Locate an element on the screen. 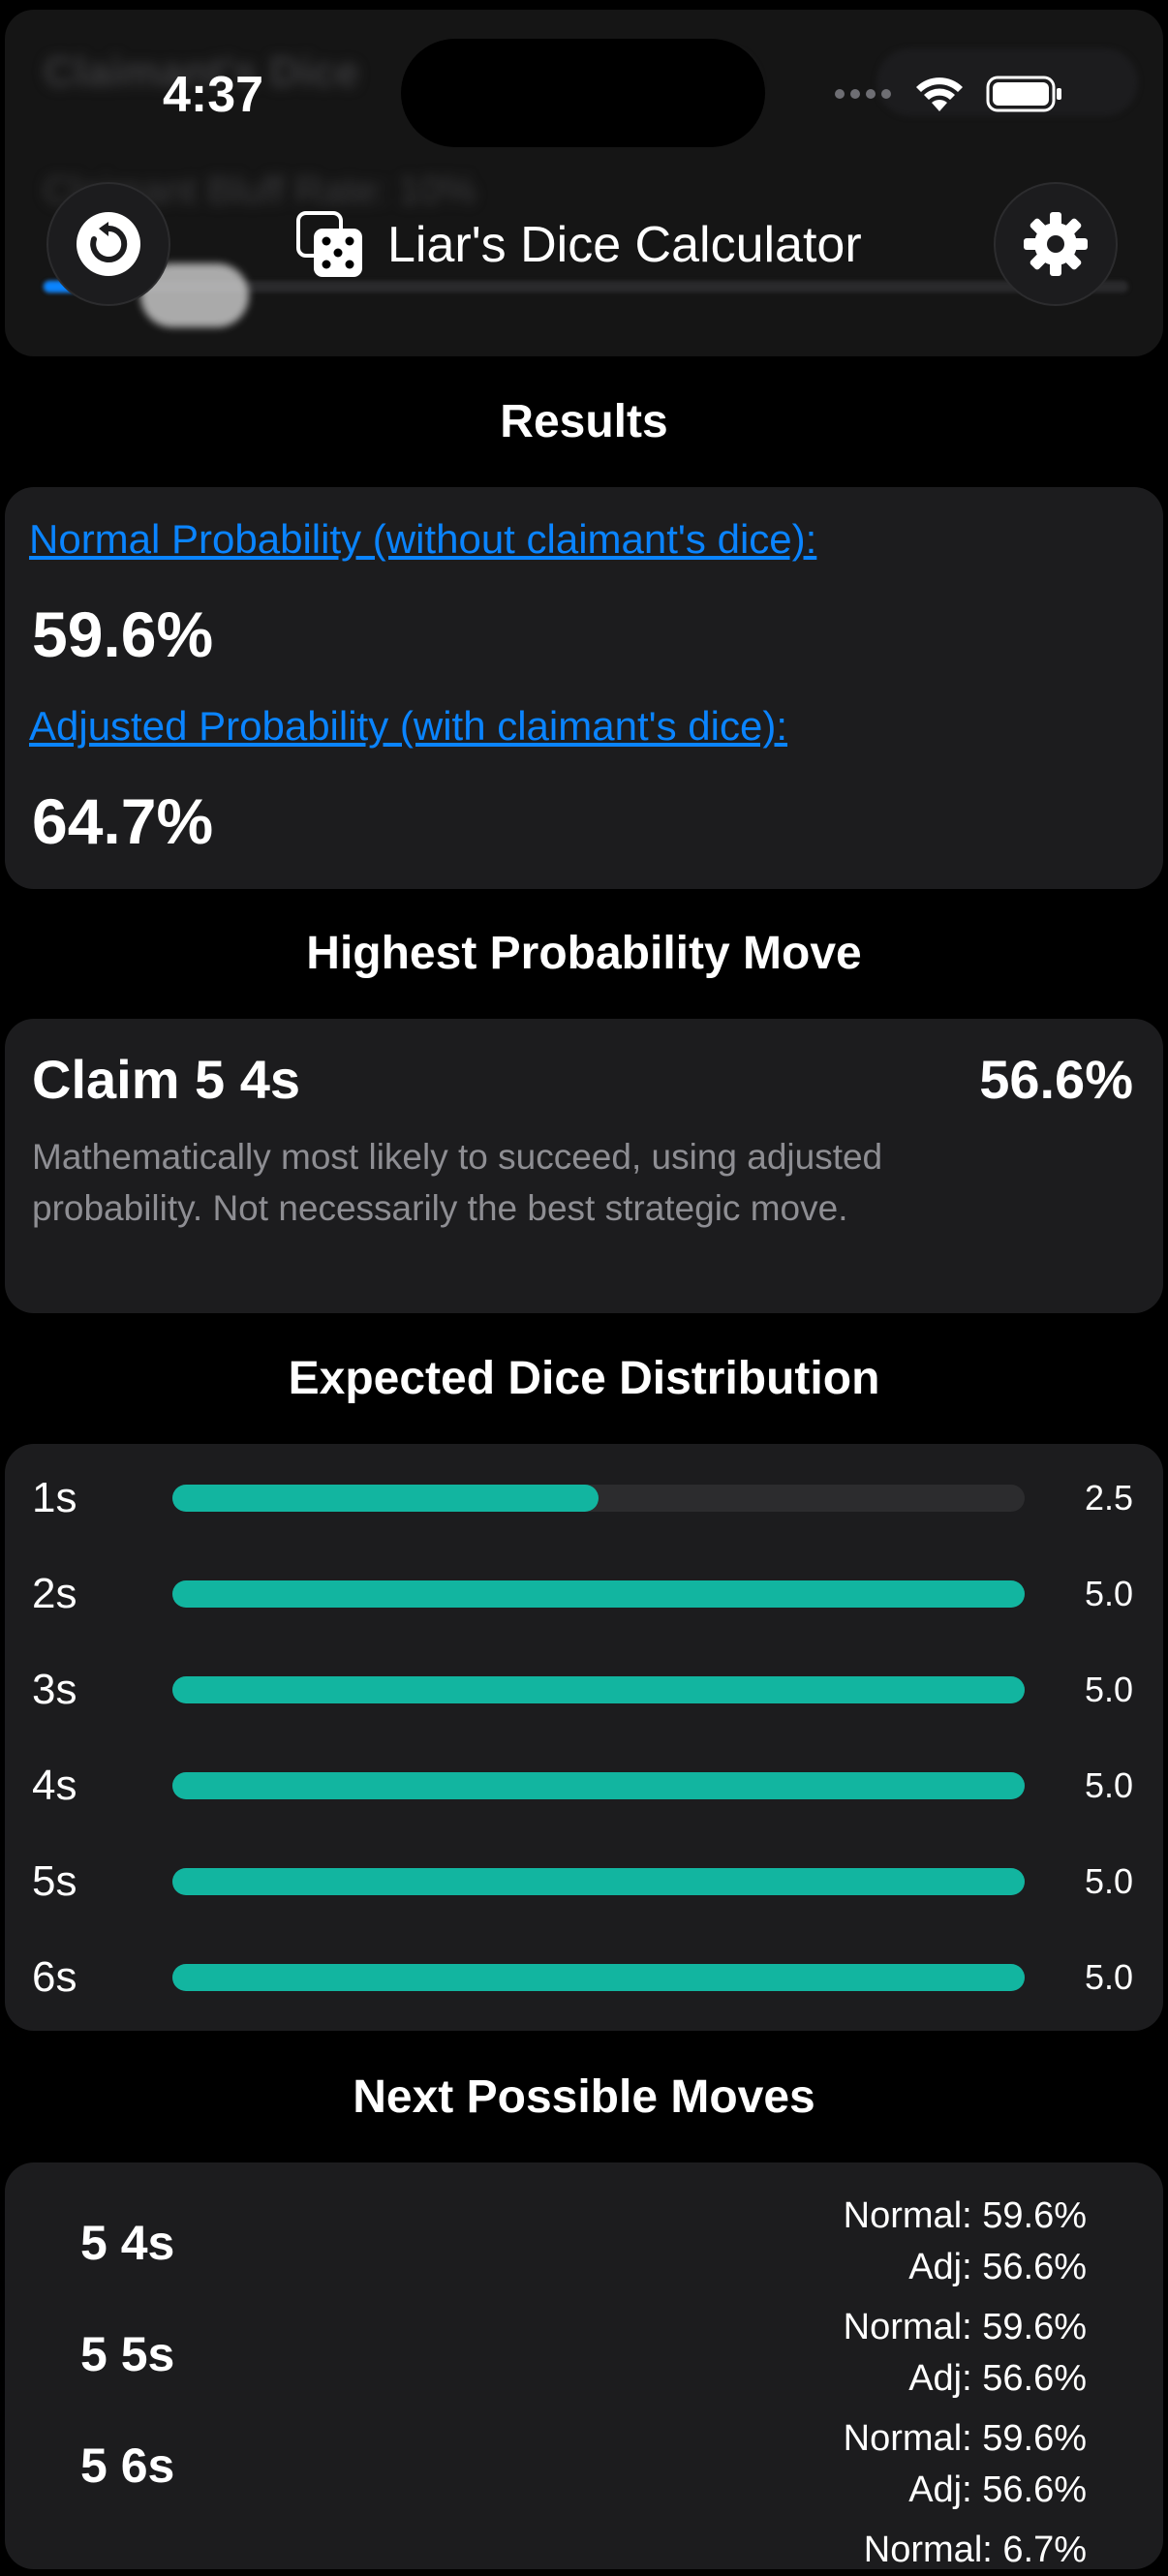 This screenshot has height=2576, width=1168. distribution-row: 4s 5.0 is located at coordinates (584, 1786).